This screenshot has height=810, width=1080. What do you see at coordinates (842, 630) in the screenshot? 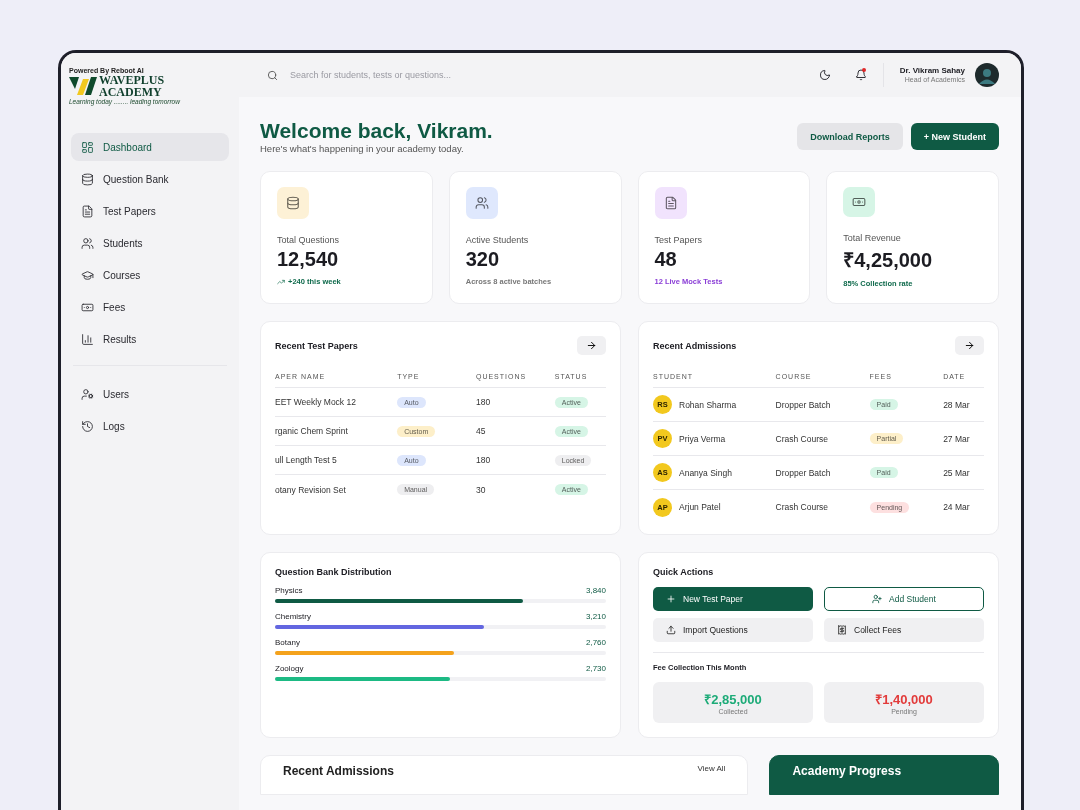
I see `receipt-icon` at bounding box center [842, 630].